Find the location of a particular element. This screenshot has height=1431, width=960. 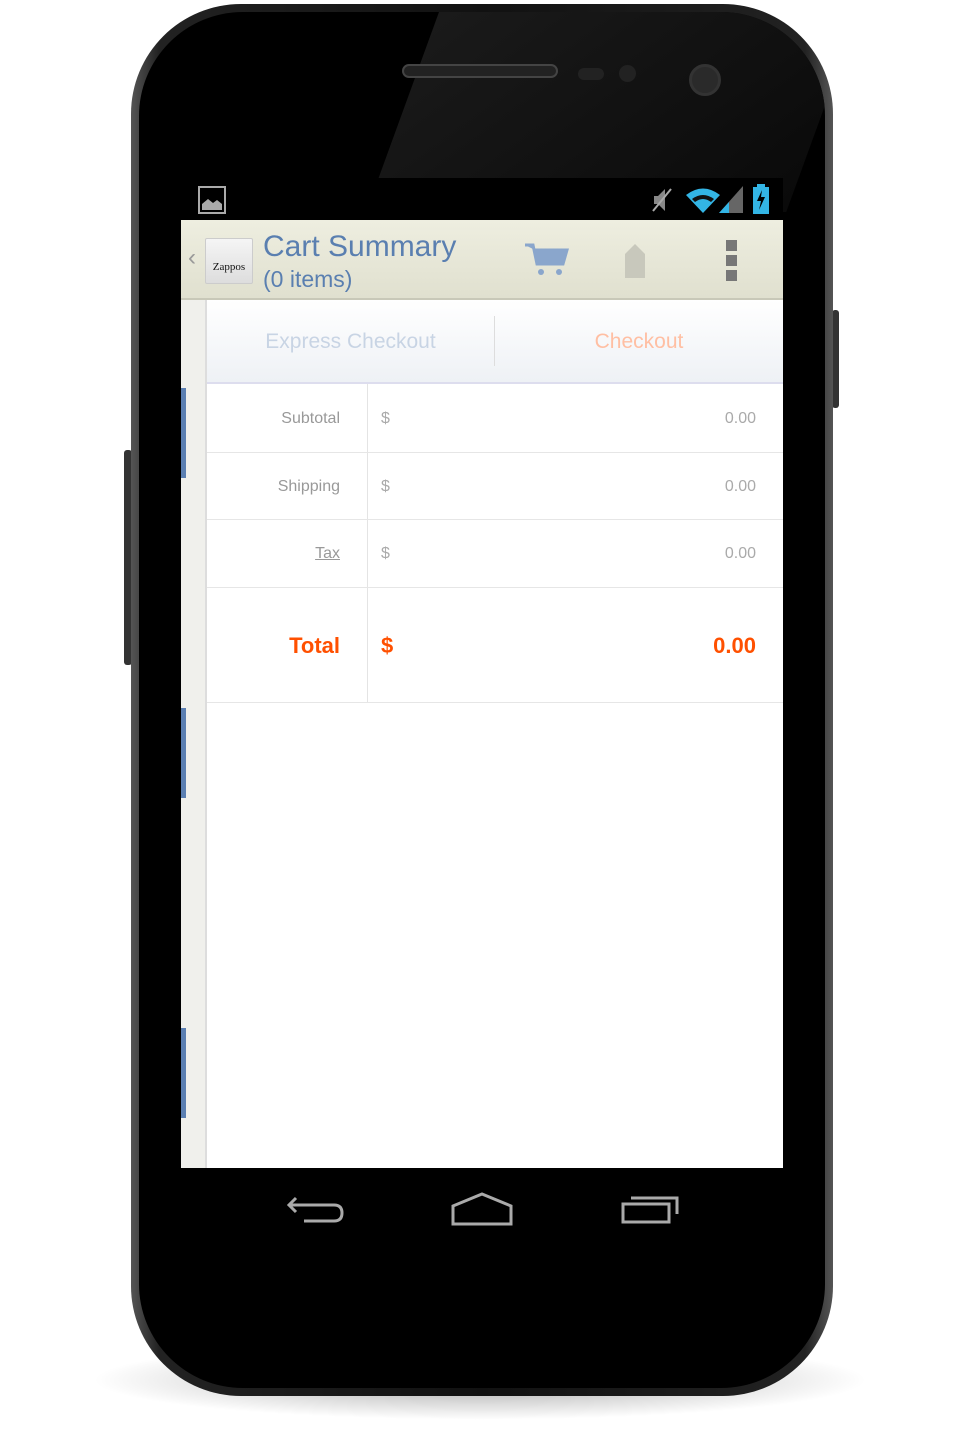

cart-icon is located at coordinates (546, 260).